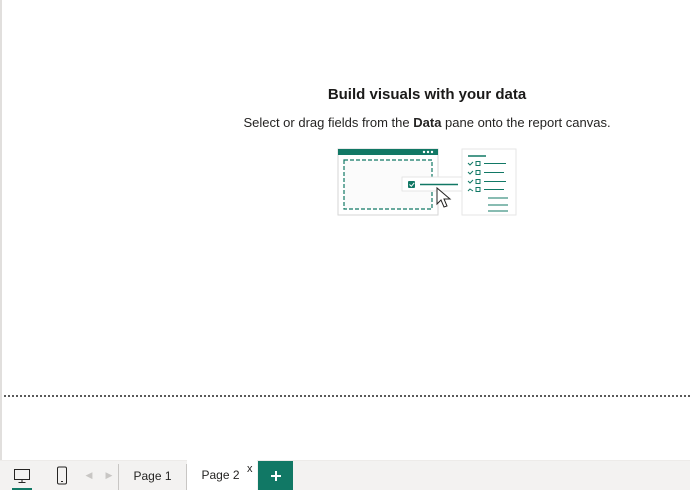 The width and height of the screenshot is (690, 490). I want to click on desktop-view-button, so click(22, 475).